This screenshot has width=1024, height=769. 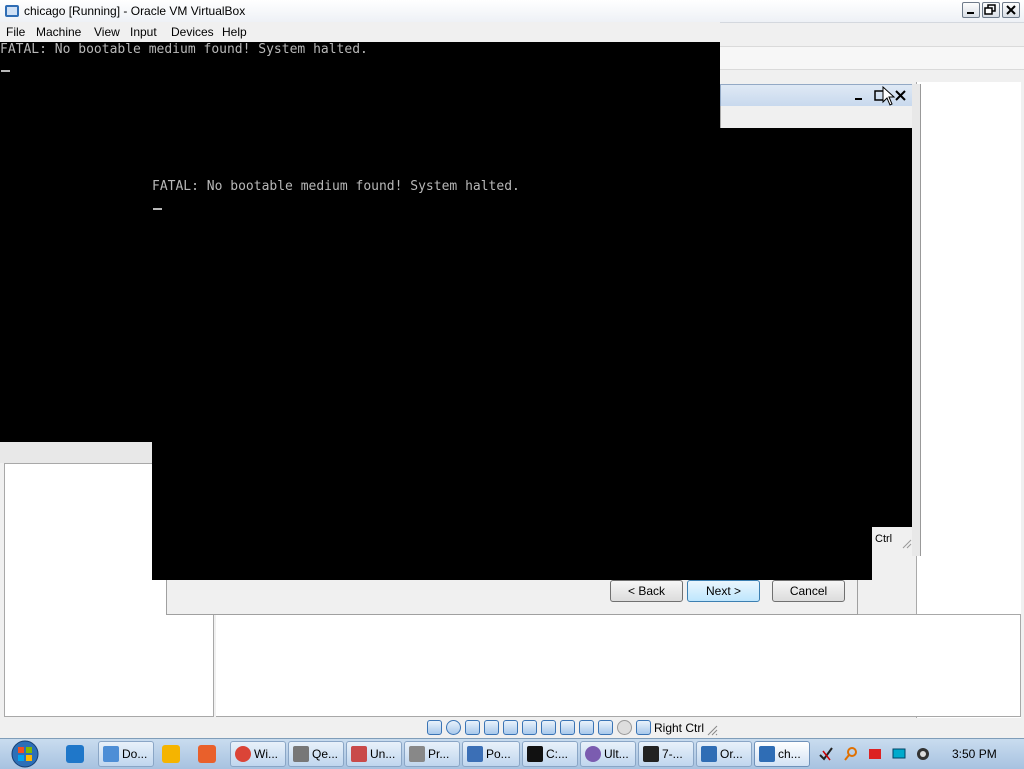 What do you see at coordinates (75, 754) in the screenshot?
I see `internet-explorer-icon` at bounding box center [75, 754].